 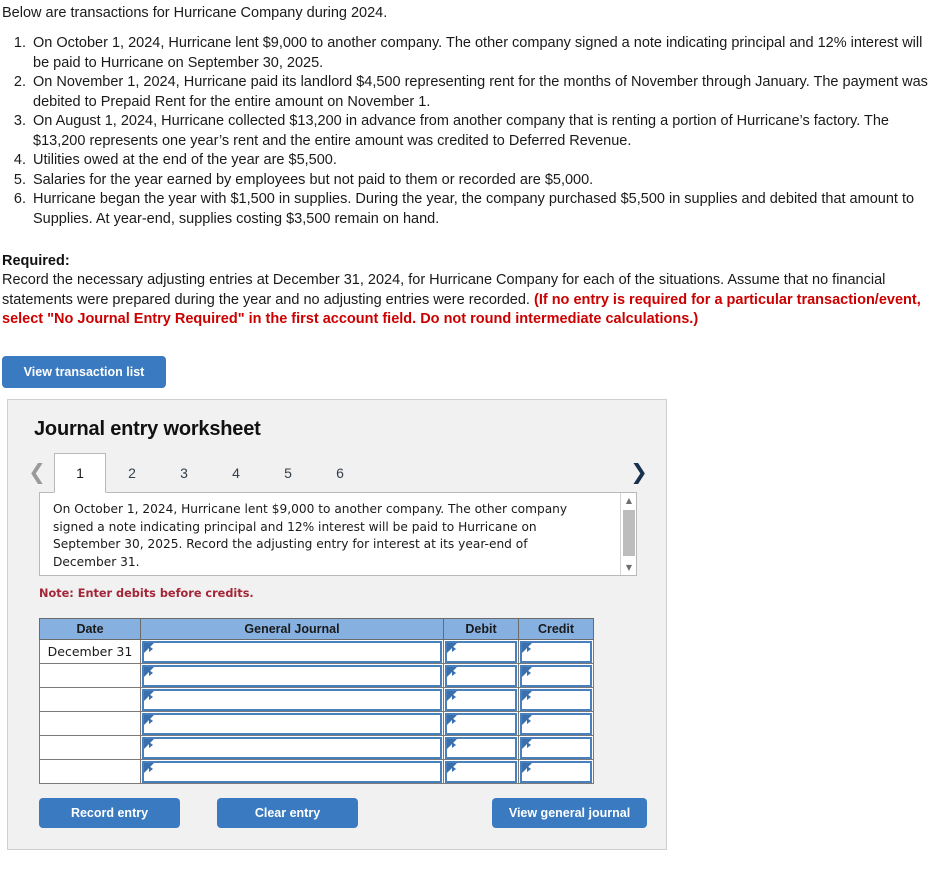 I want to click on worksheet-tab-label: 3, so click(x=184, y=473).